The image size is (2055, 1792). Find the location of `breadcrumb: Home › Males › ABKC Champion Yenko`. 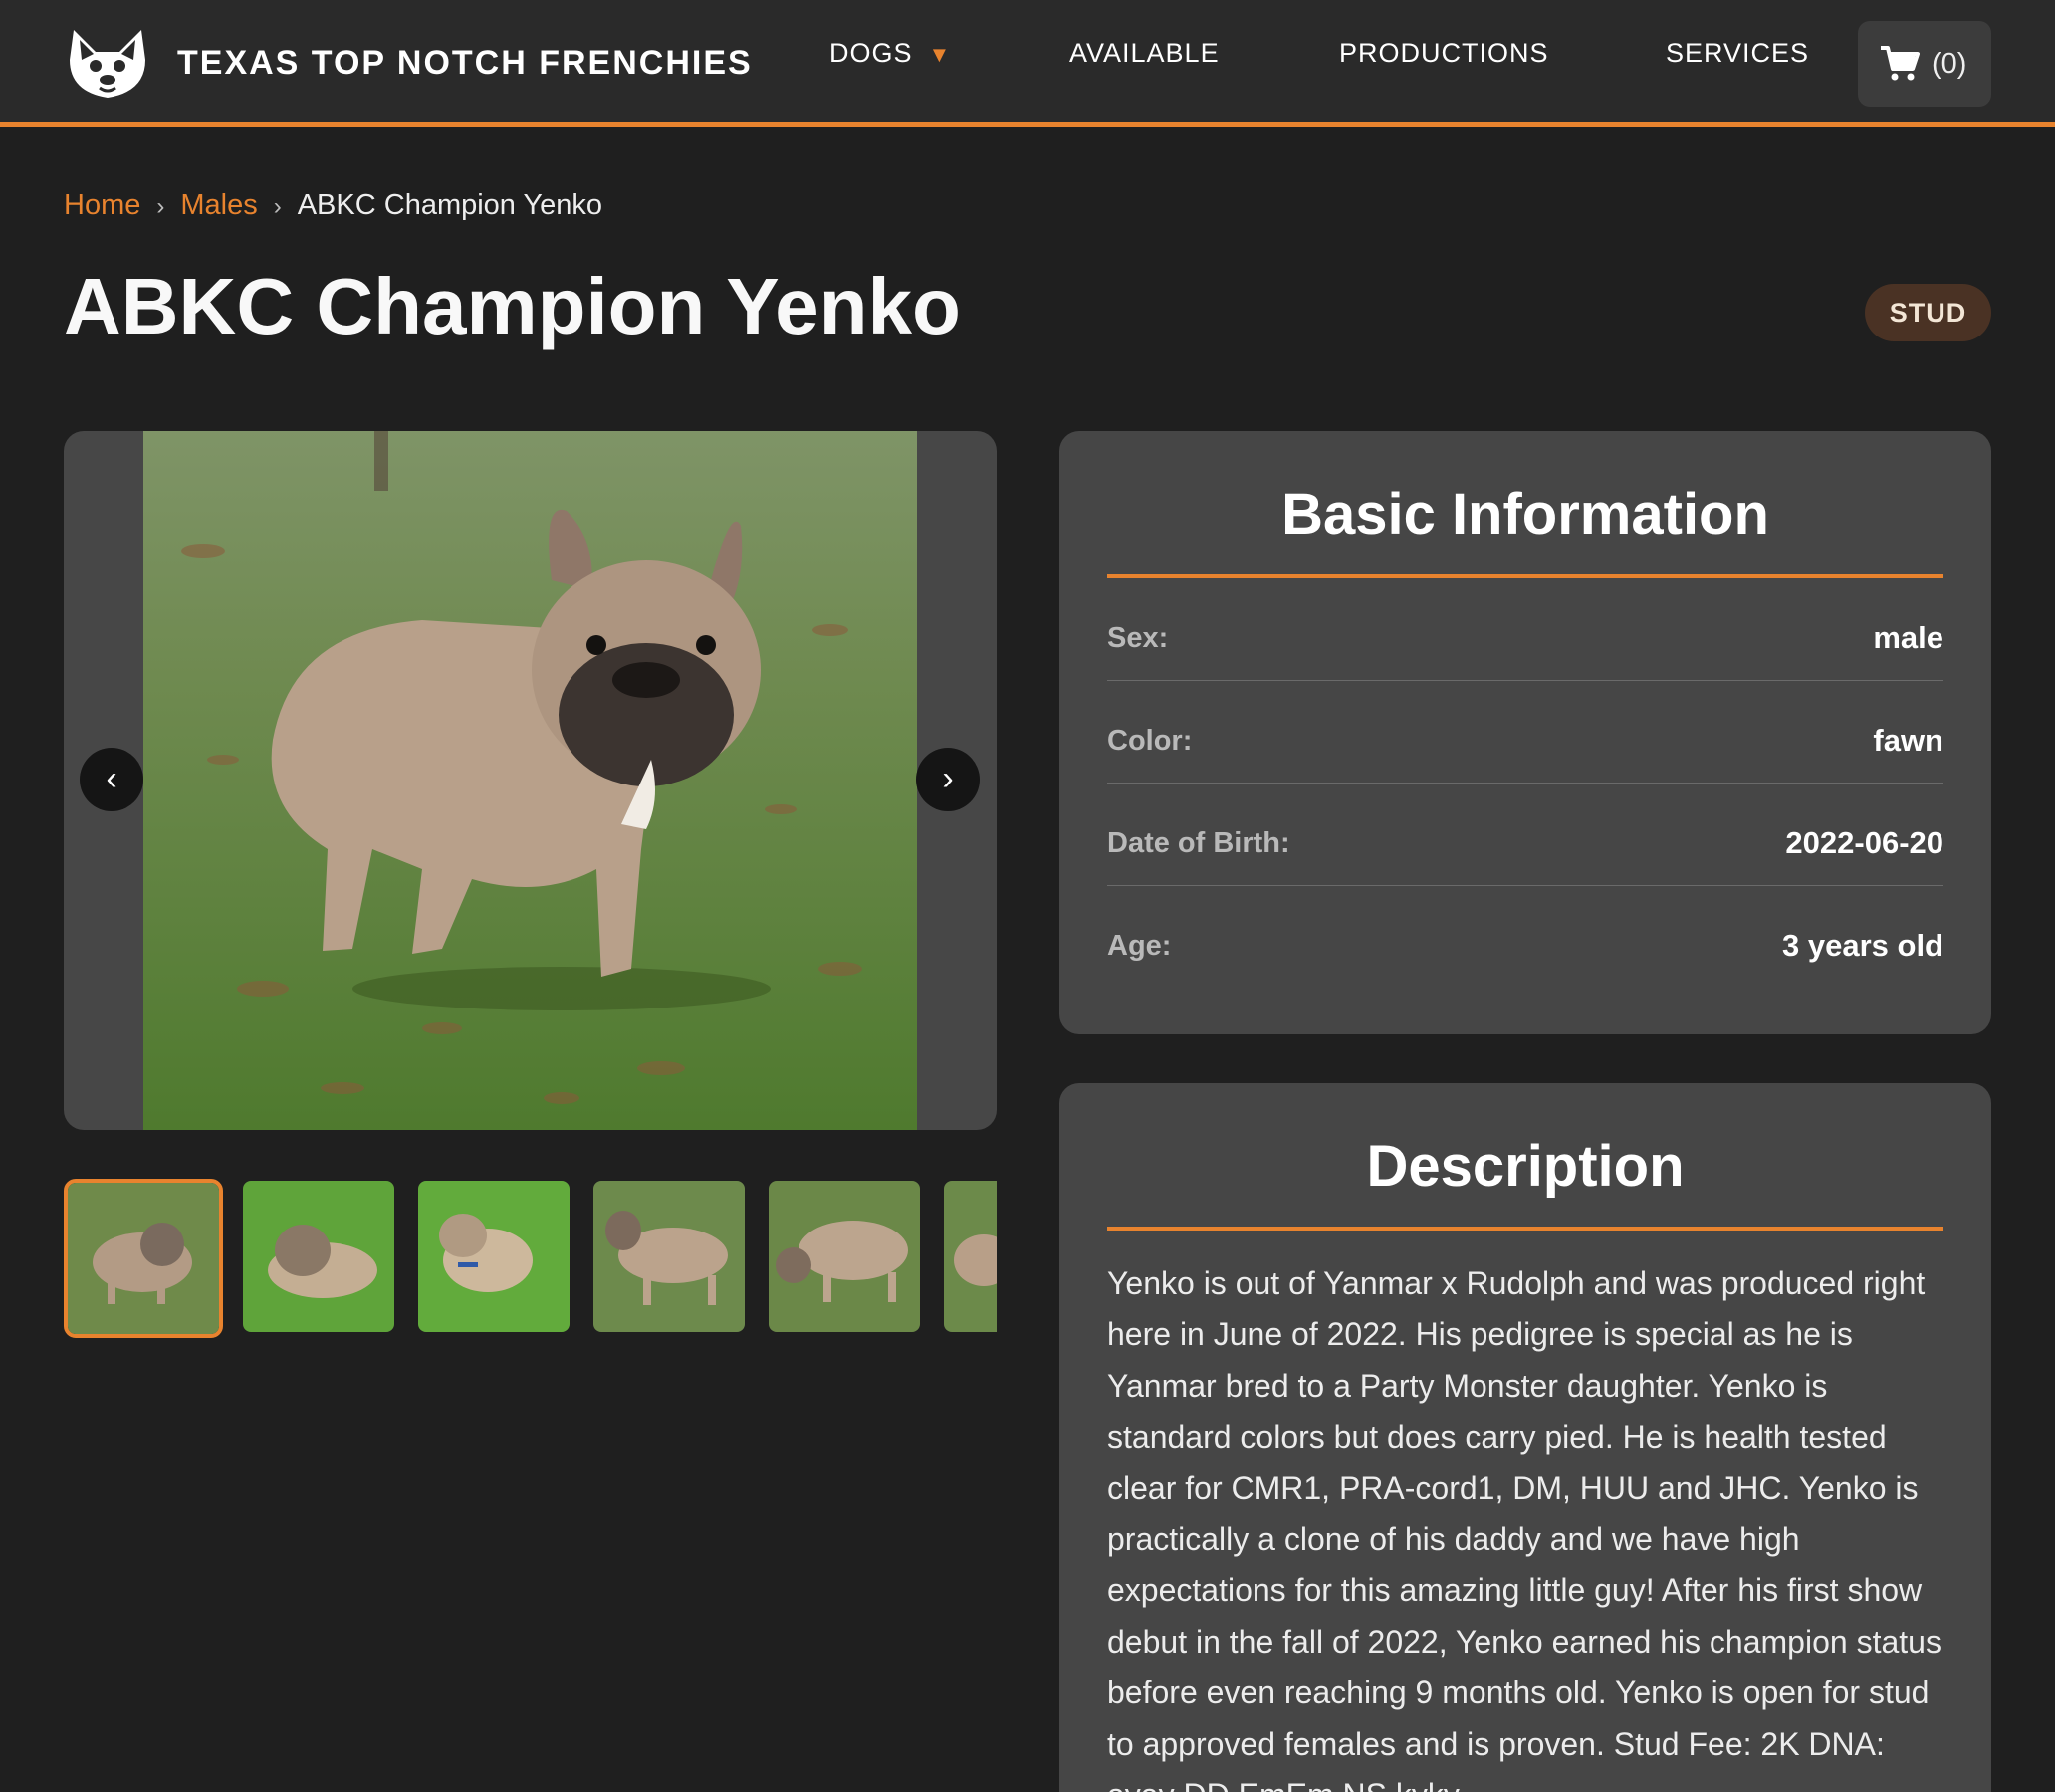

breadcrumb: Home › Males › ABKC Champion Yenko is located at coordinates (333, 205).